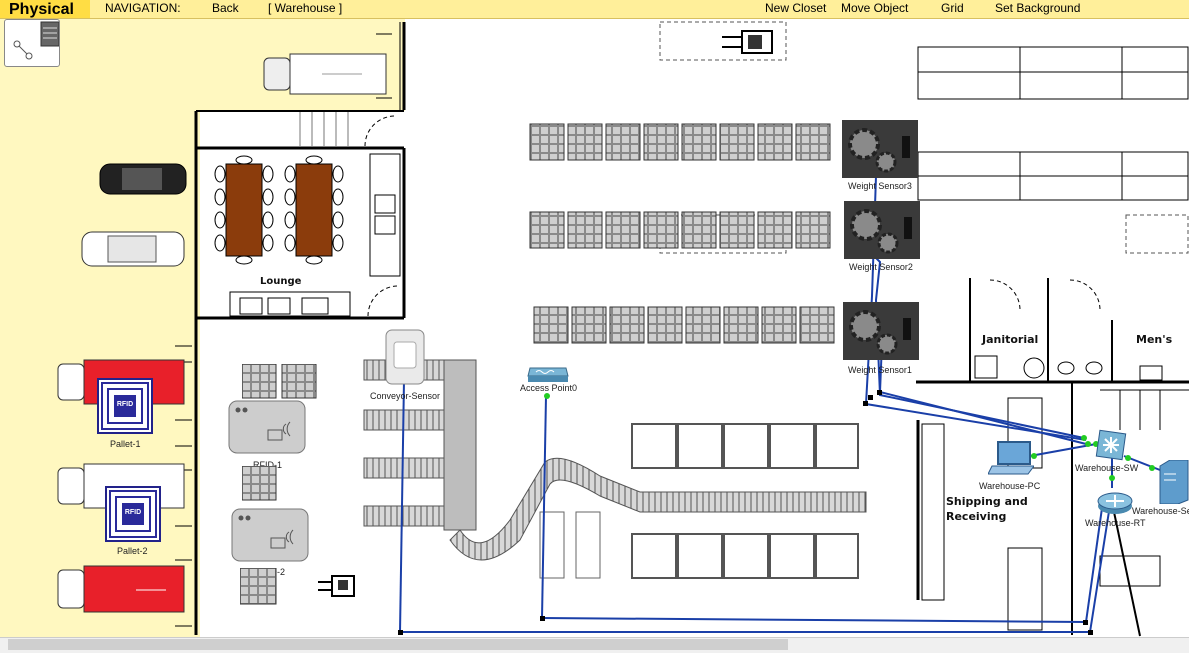 This screenshot has height=653, width=1189. What do you see at coordinates (405, 396) in the screenshot?
I see `conveyor-sensor-label: Conveyor-Sensor` at bounding box center [405, 396].